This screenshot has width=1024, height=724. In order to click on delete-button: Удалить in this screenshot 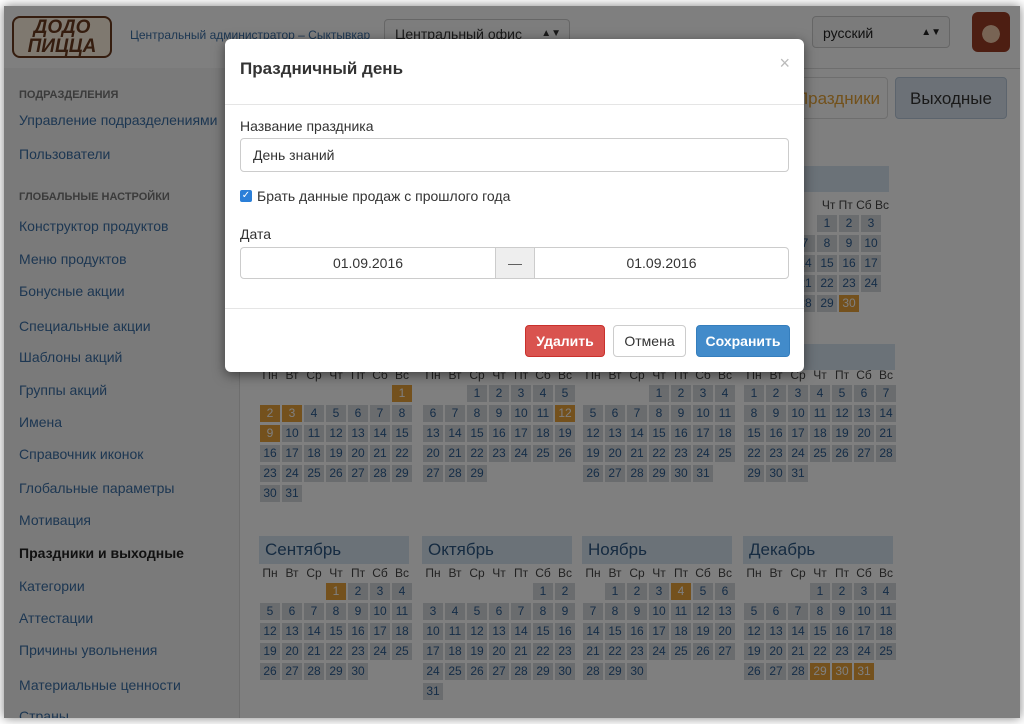, I will do `click(565, 341)`.